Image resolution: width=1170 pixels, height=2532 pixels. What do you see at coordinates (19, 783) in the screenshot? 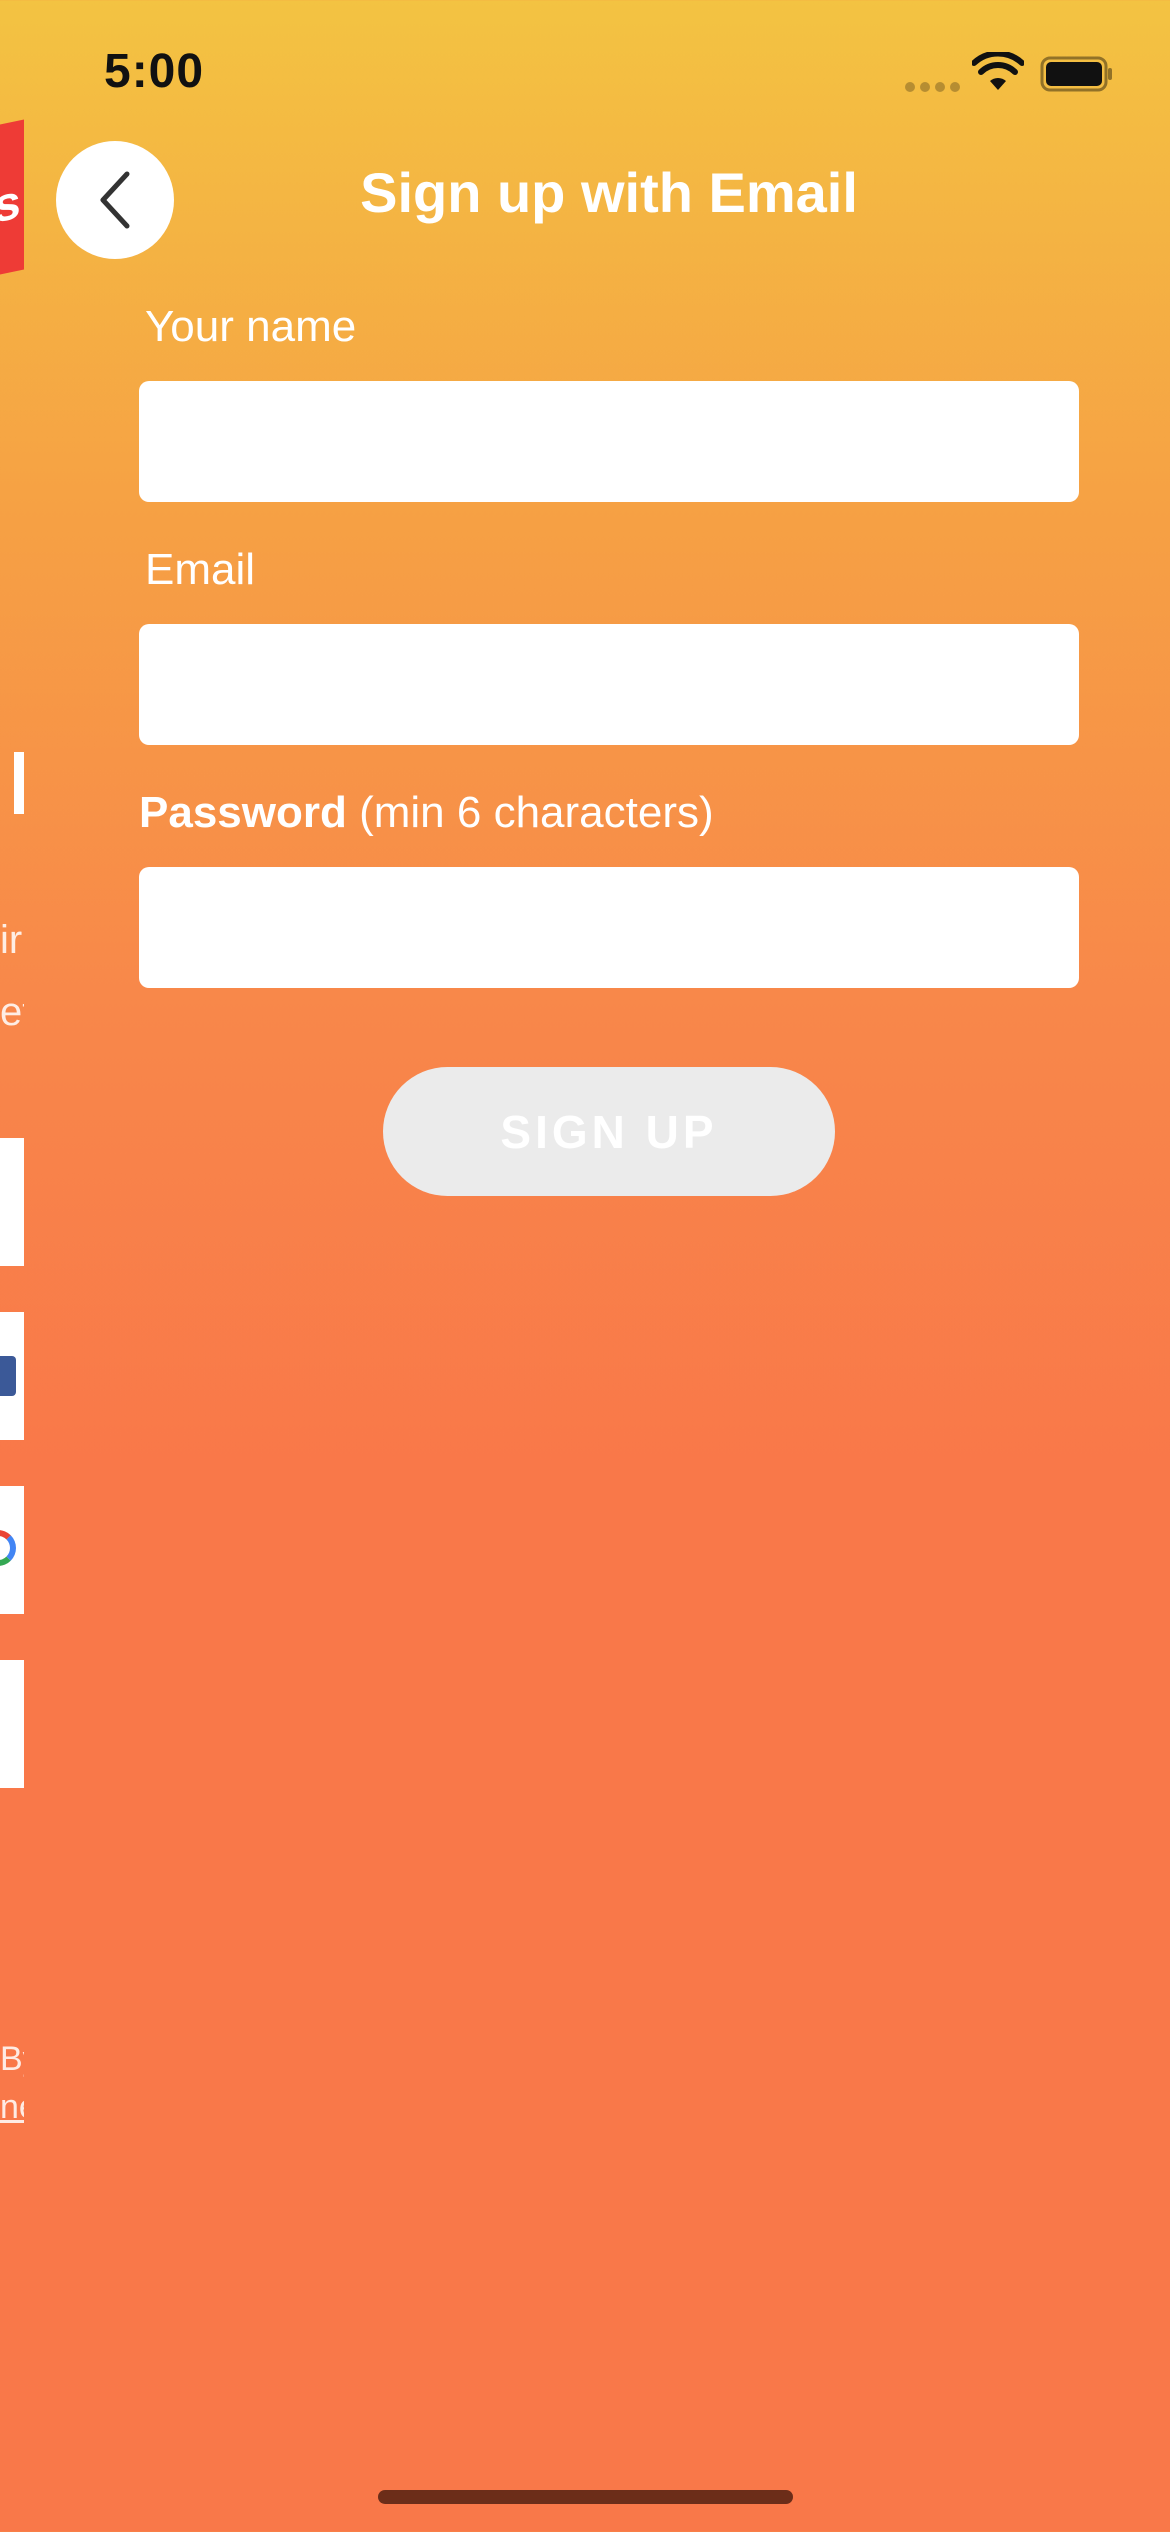
I see `background-divider-fragment` at bounding box center [19, 783].